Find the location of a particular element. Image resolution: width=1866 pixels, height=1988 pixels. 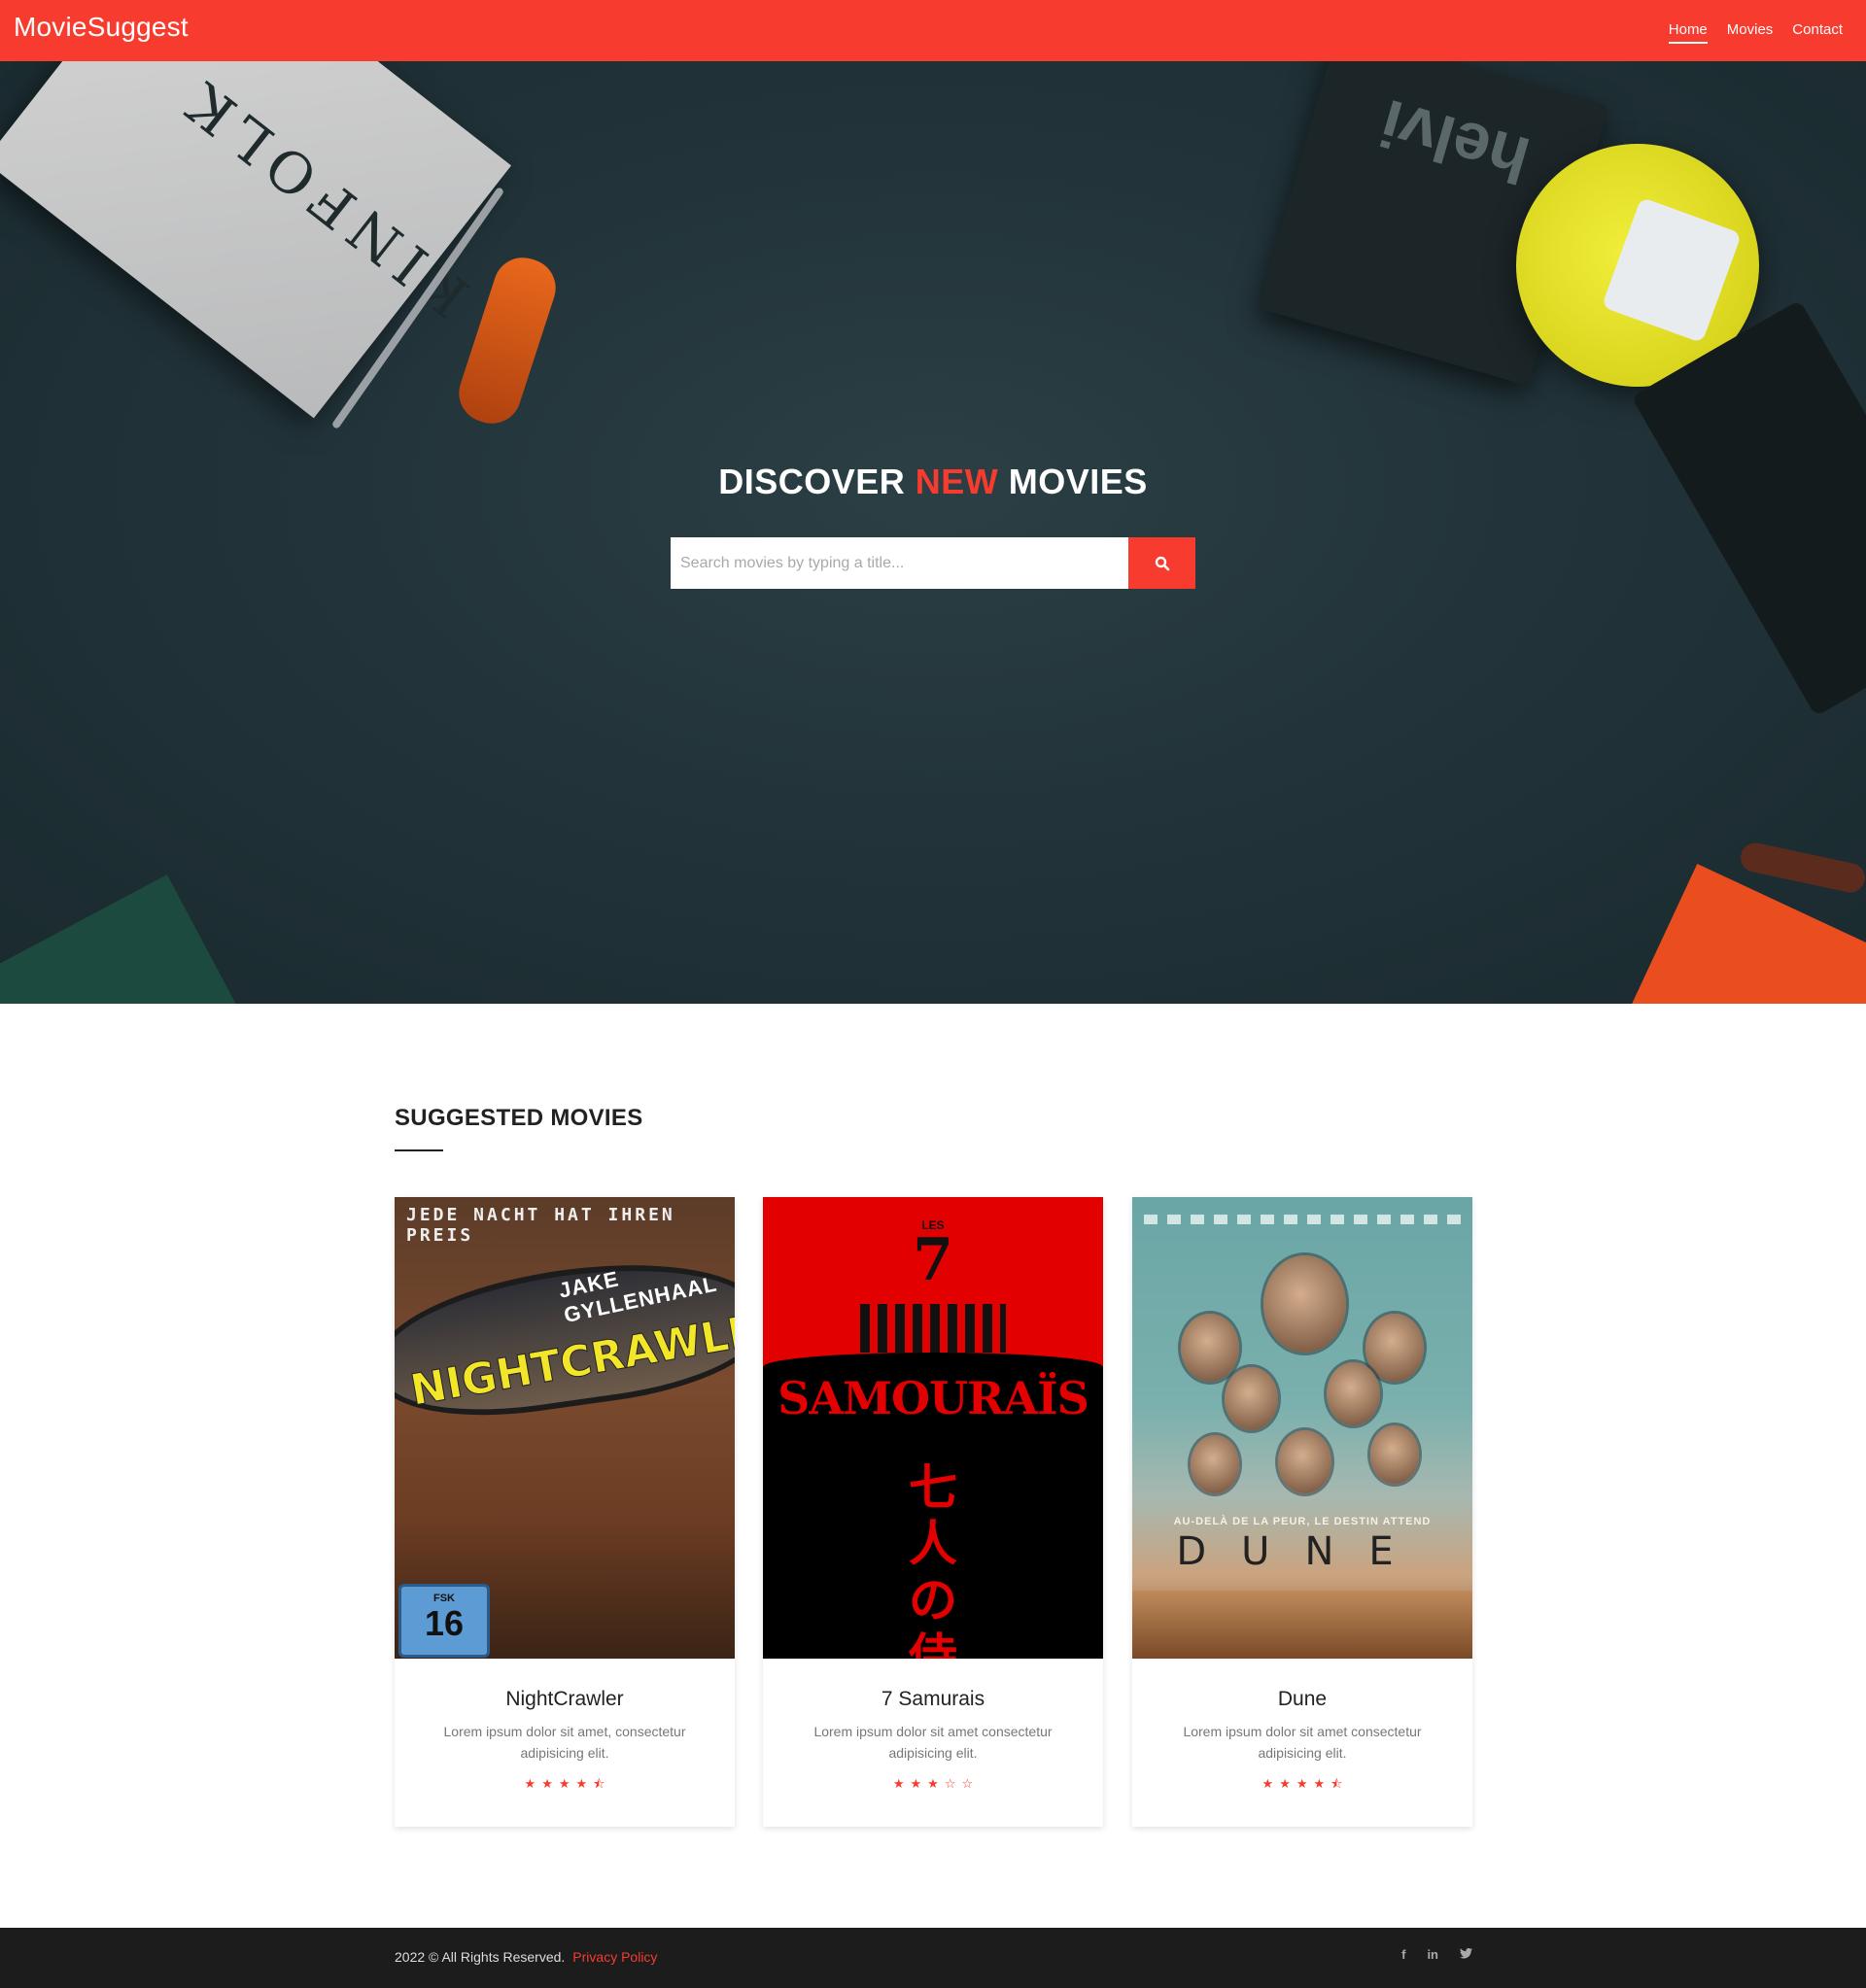

nav-link-home: Home is located at coordinates (1688, 33).